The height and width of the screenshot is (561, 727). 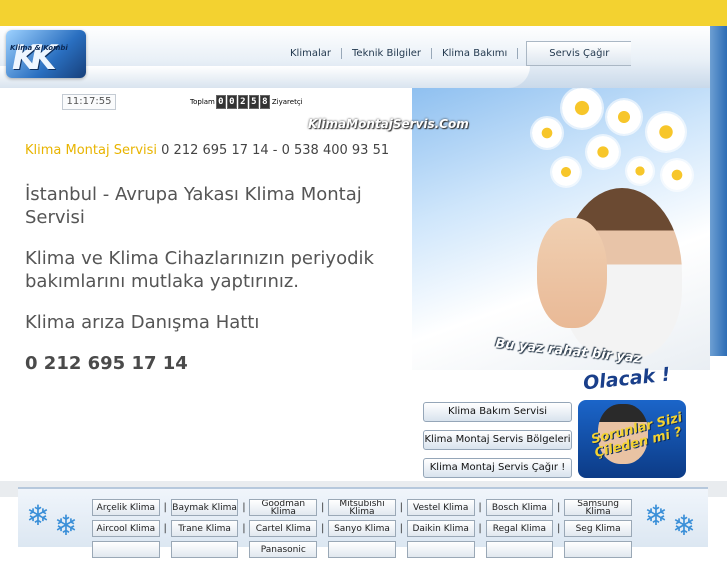 I want to click on brand-link: Daikin Klima, so click(x=440, y=528).